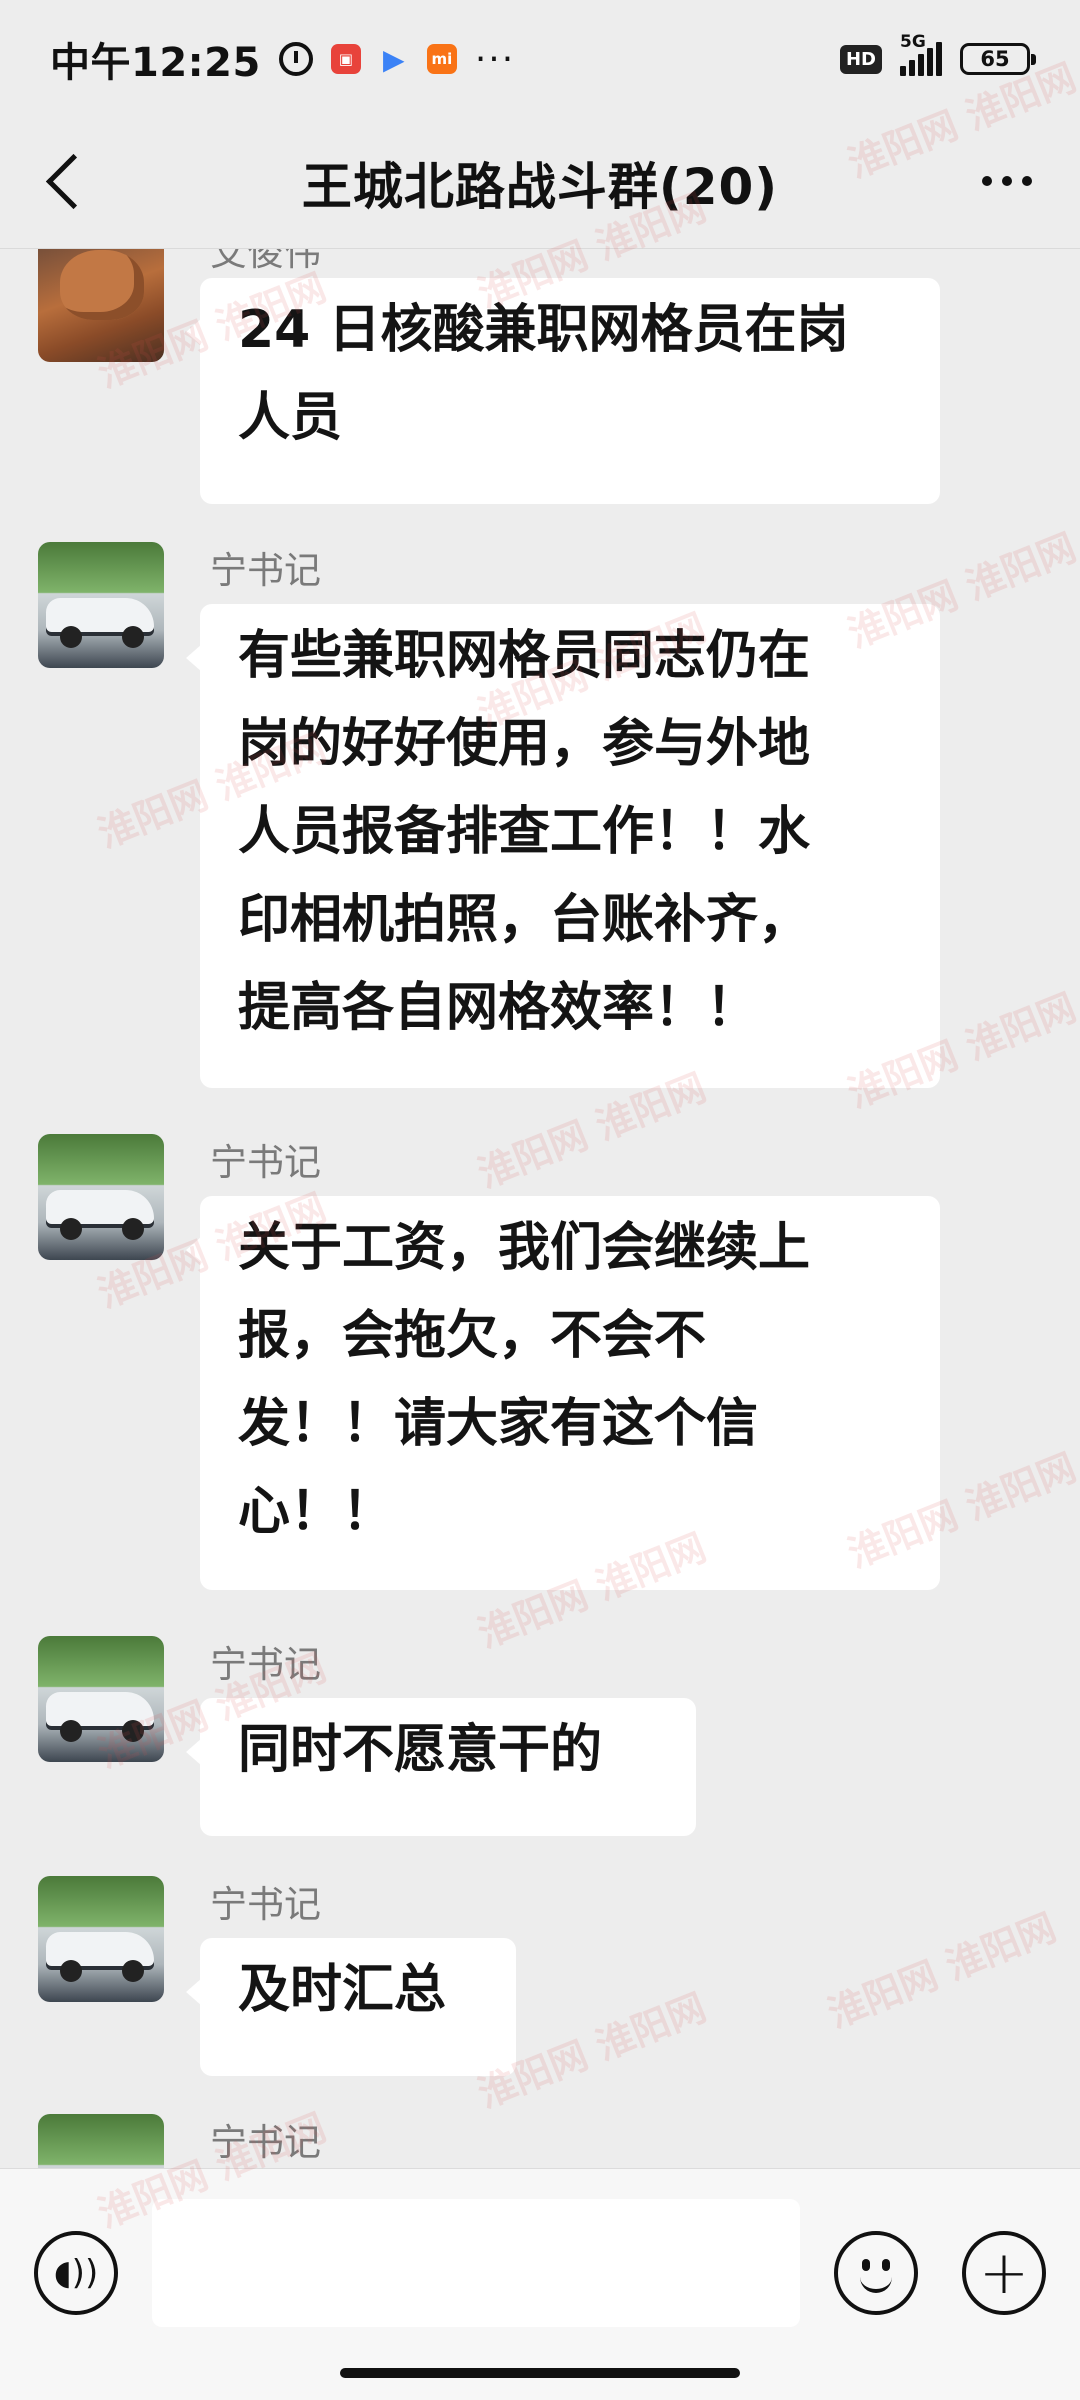 Image resolution: width=1080 pixels, height=2400 pixels. What do you see at coordinates (563, 391) in the screenshot?
I see `message-bubble: 24 日核酸兼职网格员在岗 人员` at bounding box center [563, 391].